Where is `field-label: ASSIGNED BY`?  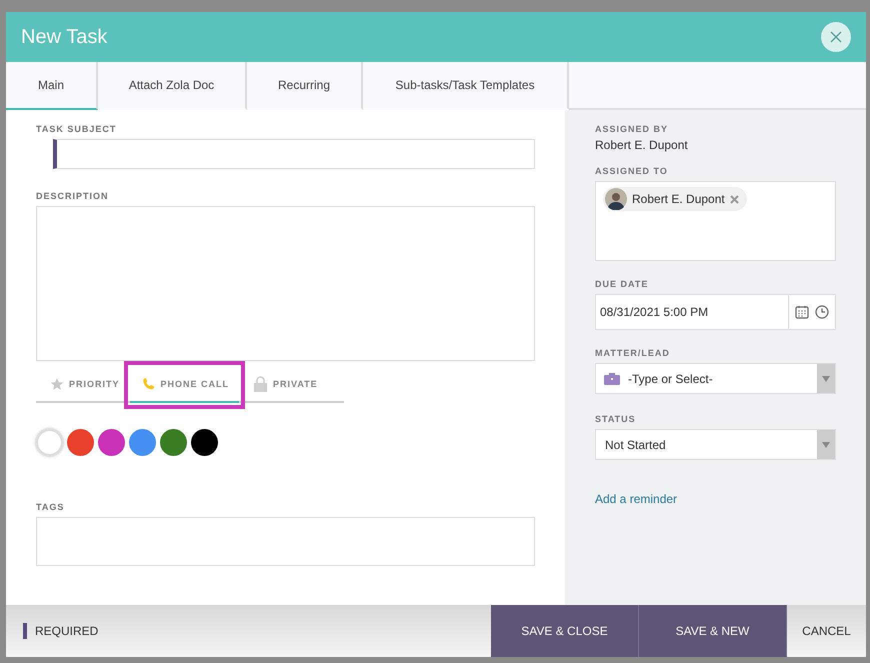
field-label: ASSIGNED BY is located at coordinates (632, 129).